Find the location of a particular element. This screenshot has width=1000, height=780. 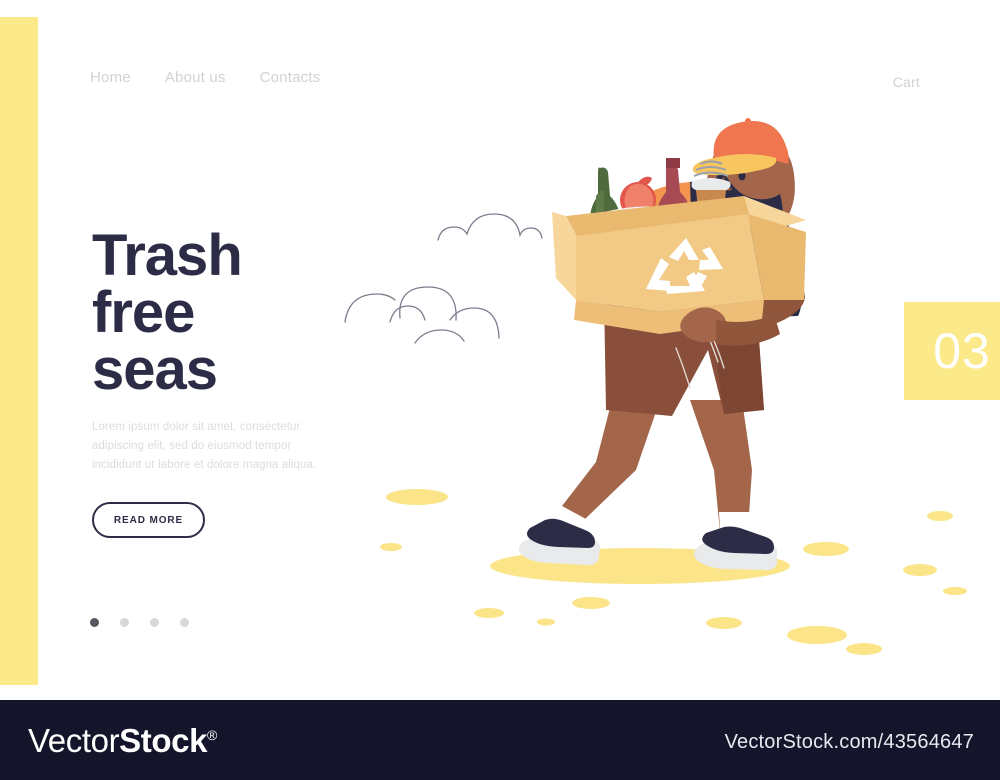

nav-item-home: Home is located at coordinates (110, 77).